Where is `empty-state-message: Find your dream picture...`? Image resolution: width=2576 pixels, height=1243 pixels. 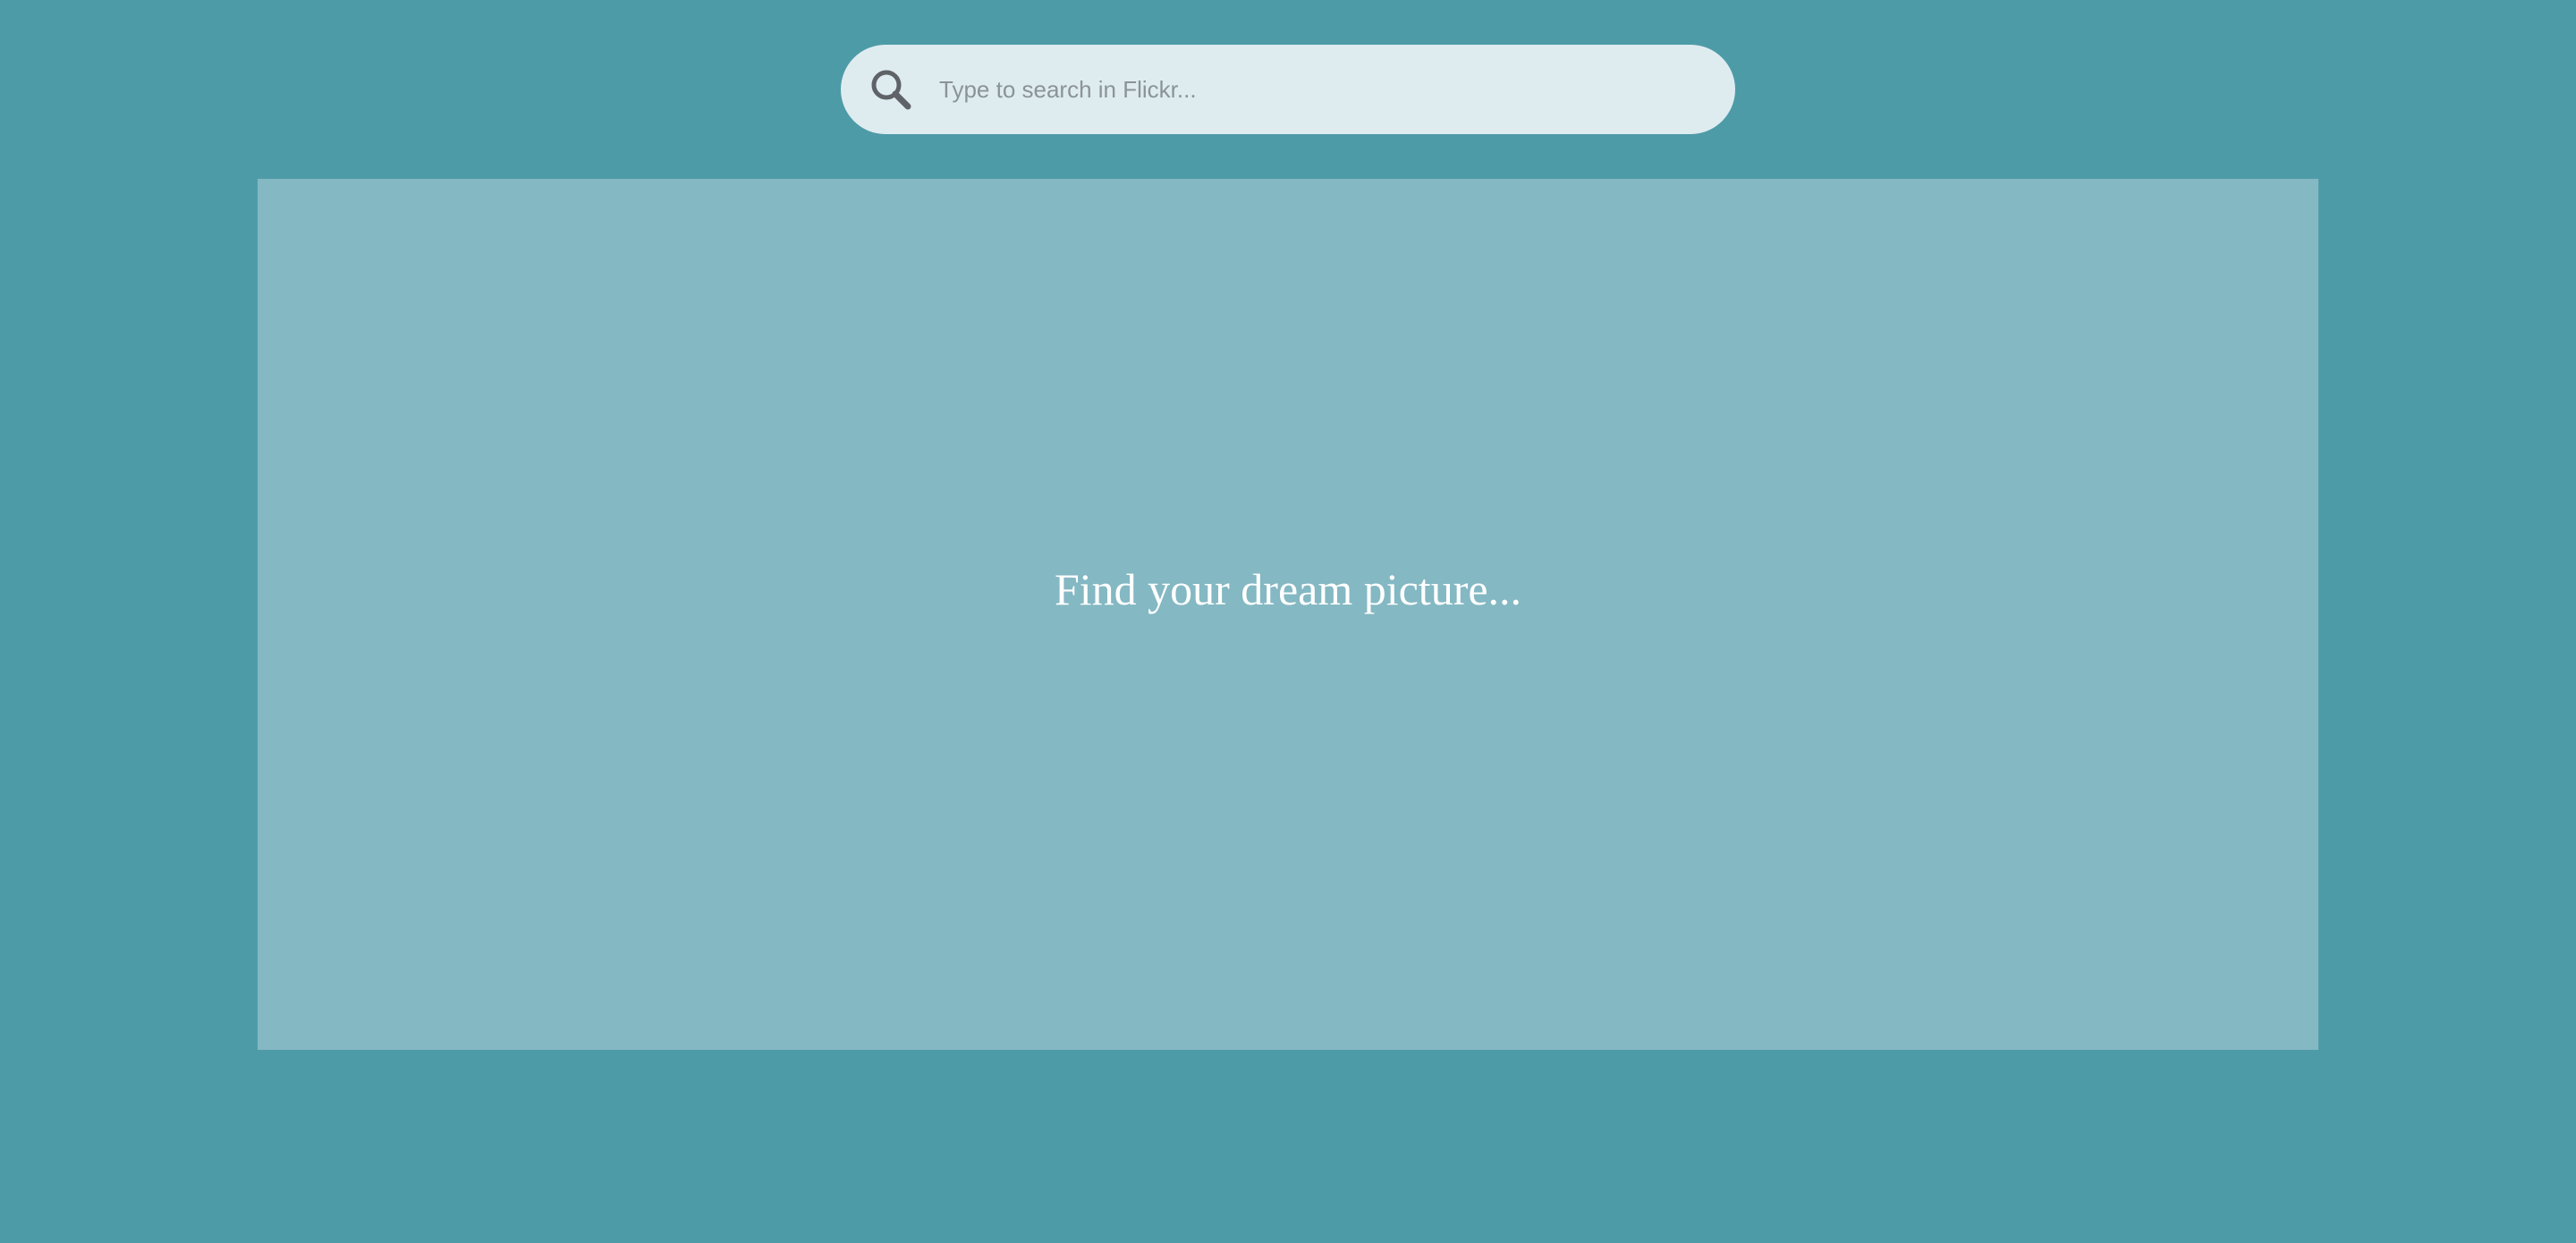
empty-state-message: Find your dream picture... is located at coordinates (1288, 589).